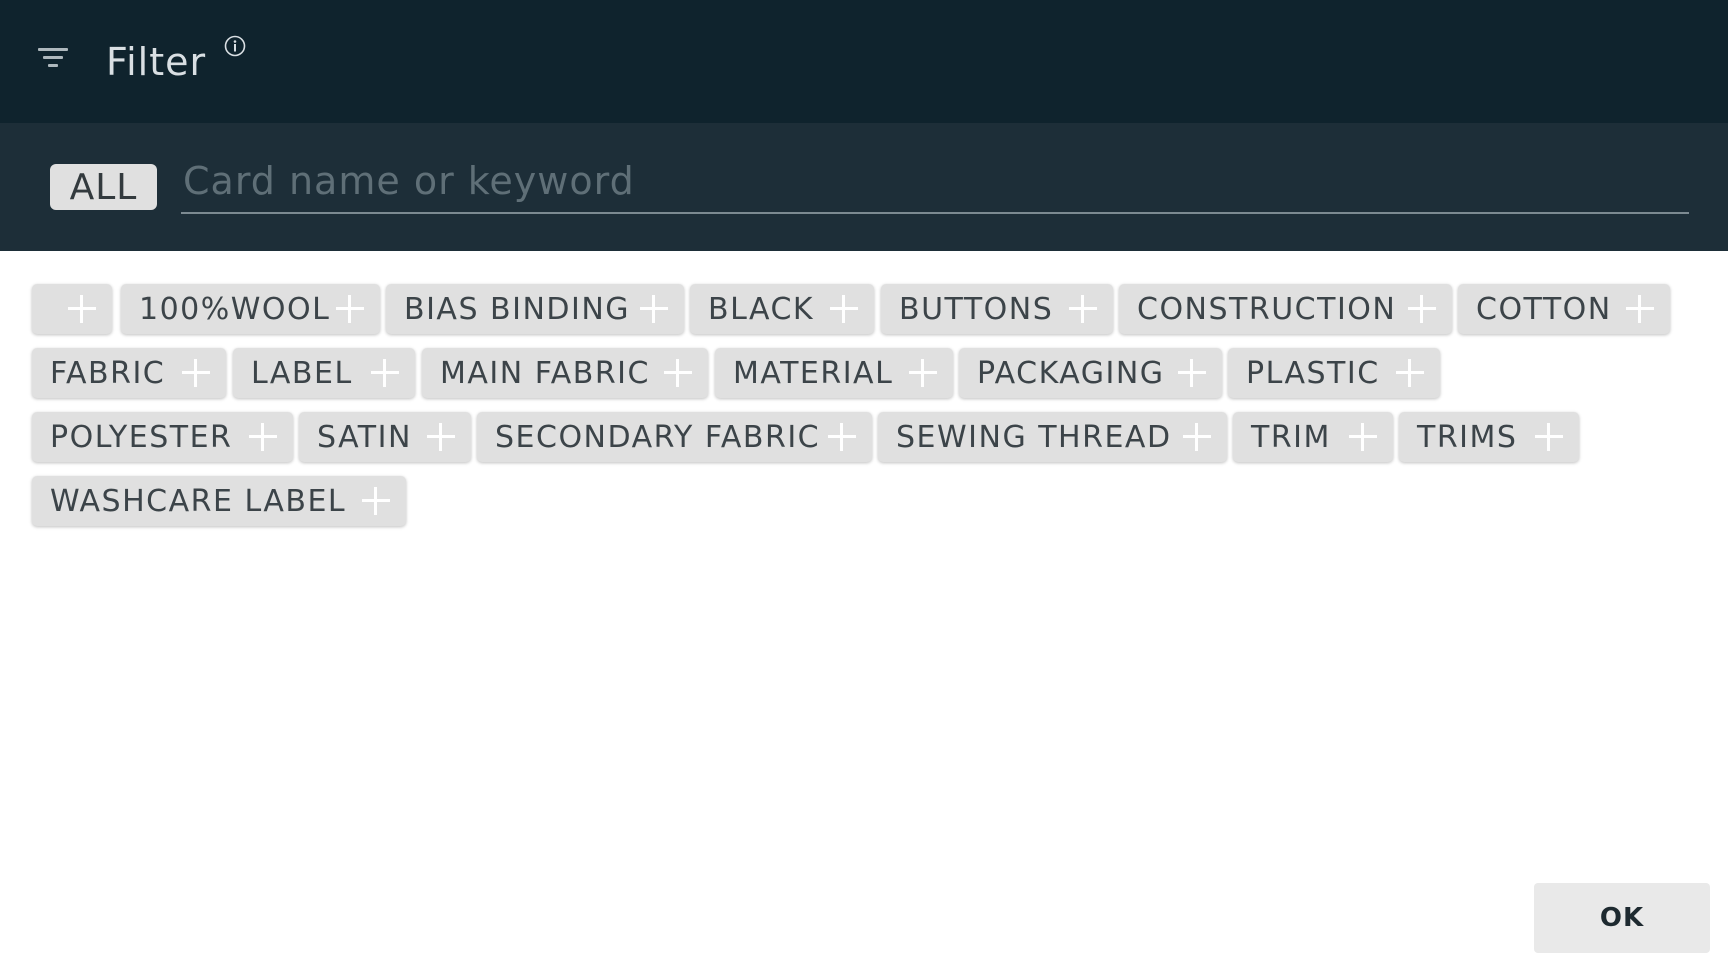 The width and height of the screenshot is (1728, 970). Describe the element at coordinates (302, 373) in the screenshot. I see `tag-chip-label: LABEL` at that location.